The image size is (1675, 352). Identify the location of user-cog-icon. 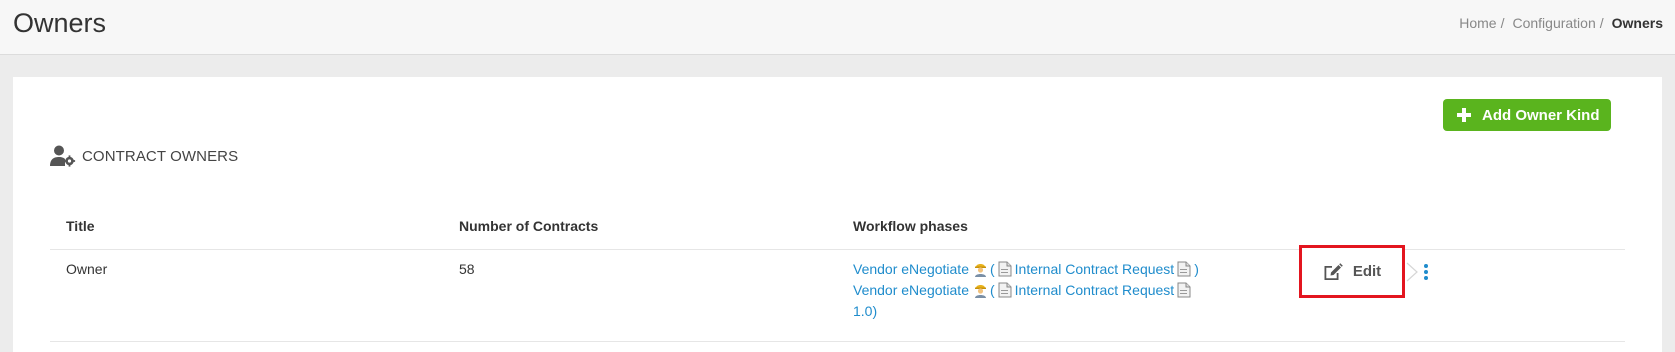
(63, 156).